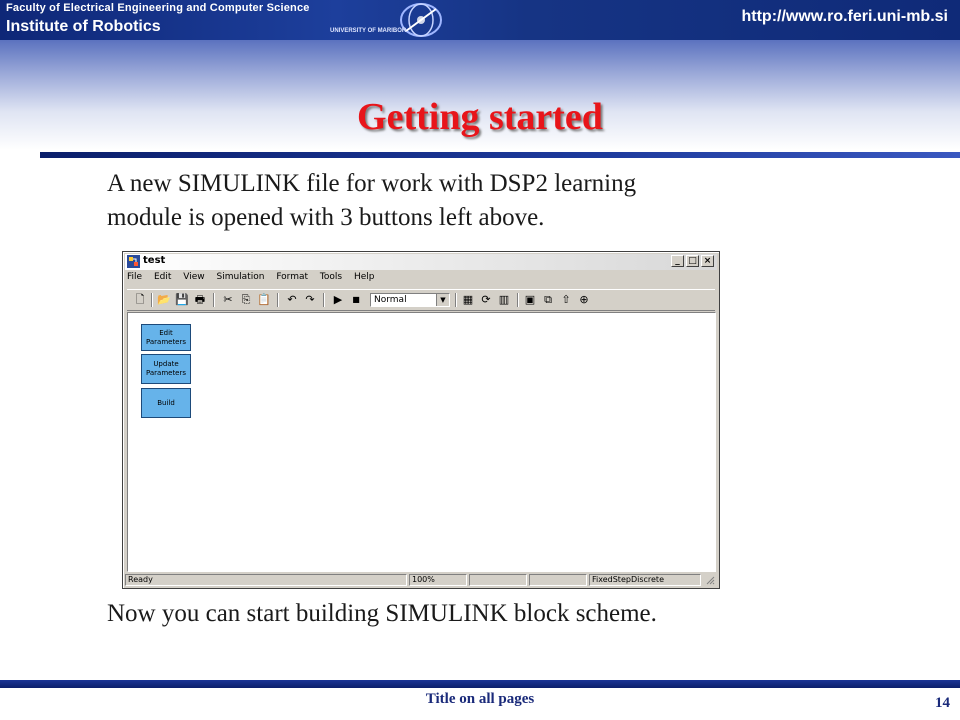  I want to click on menu-view: View, so click(193, 277).